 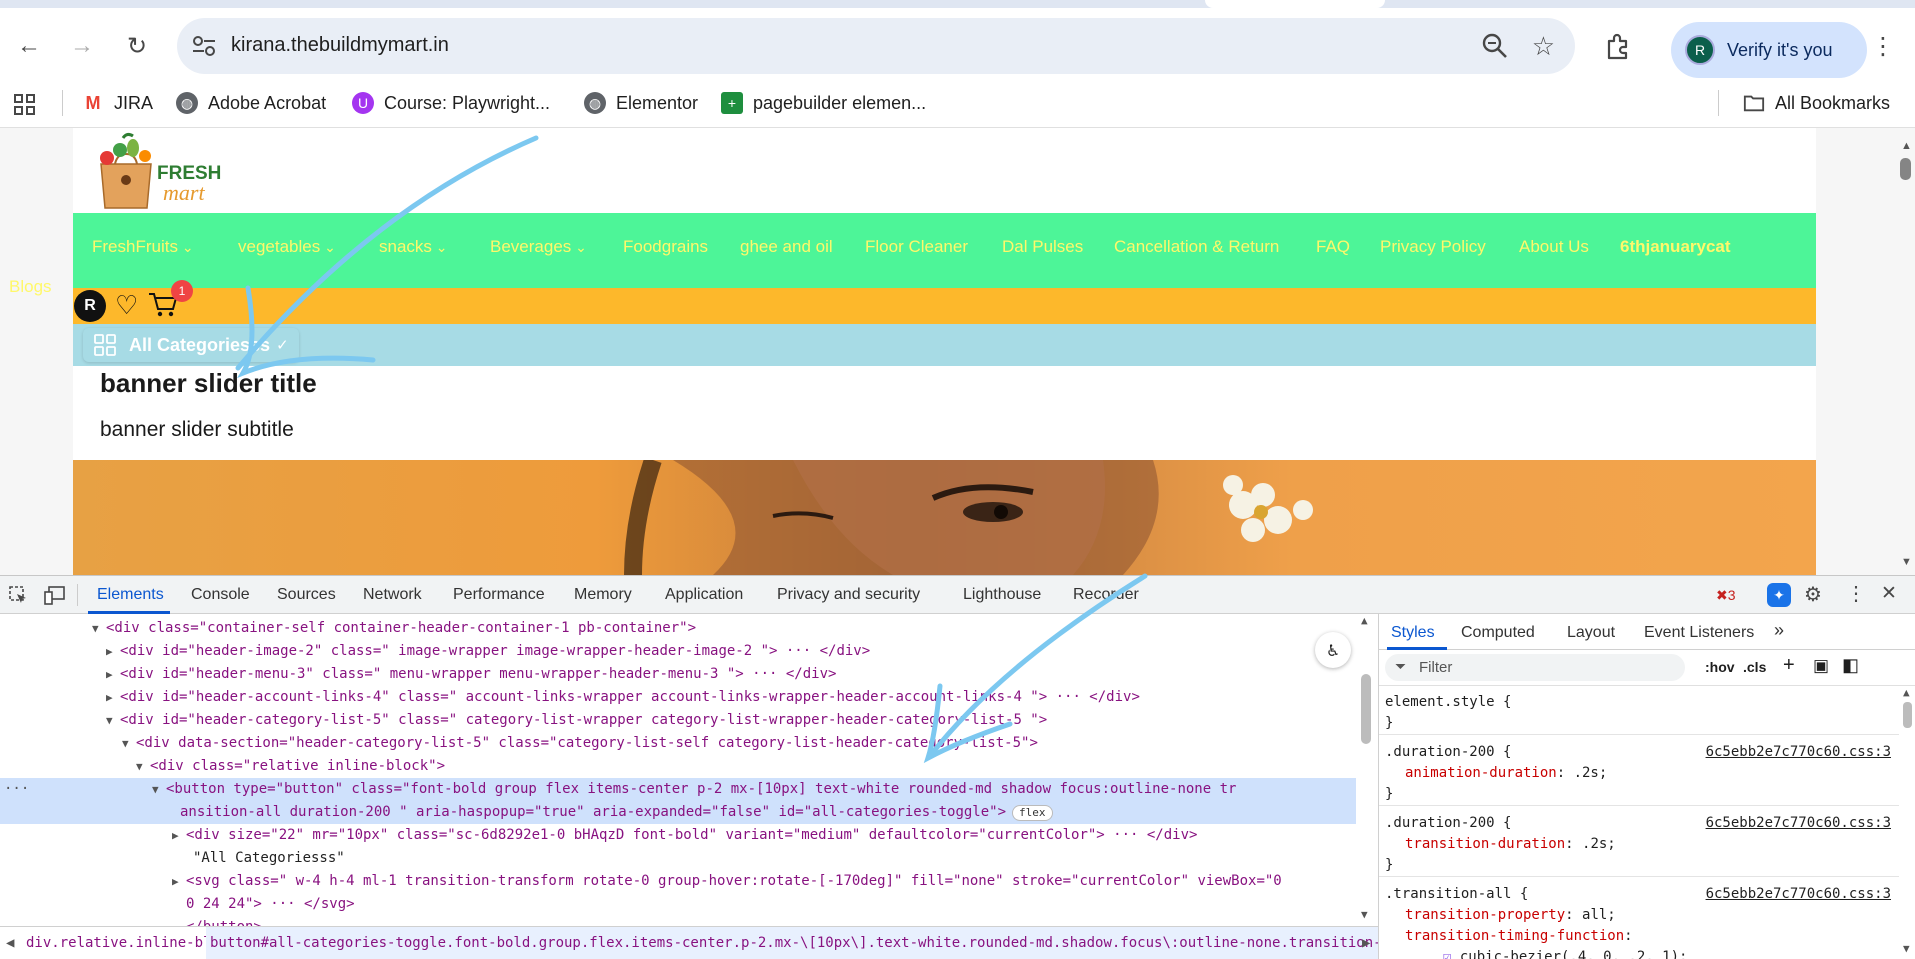 I want to click on css-declaration: transition-property: all;, so click(x=1642, y=915).